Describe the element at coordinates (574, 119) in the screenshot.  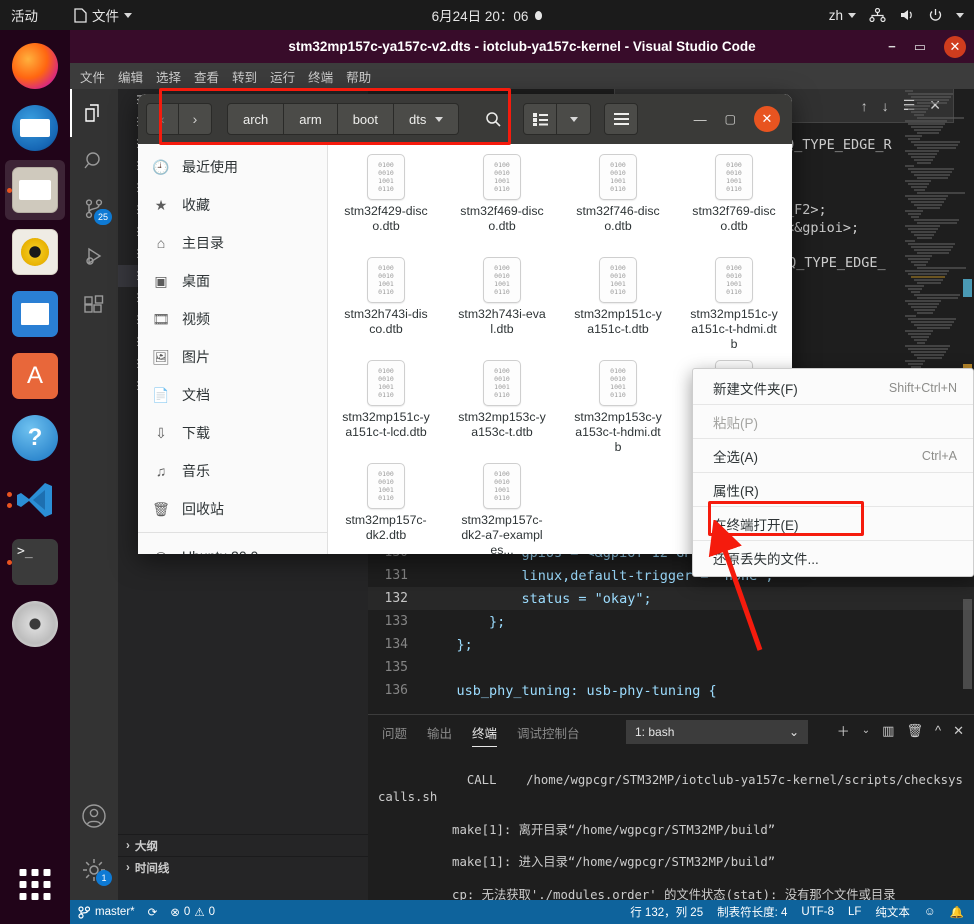
I see `view-options-button` at that location.